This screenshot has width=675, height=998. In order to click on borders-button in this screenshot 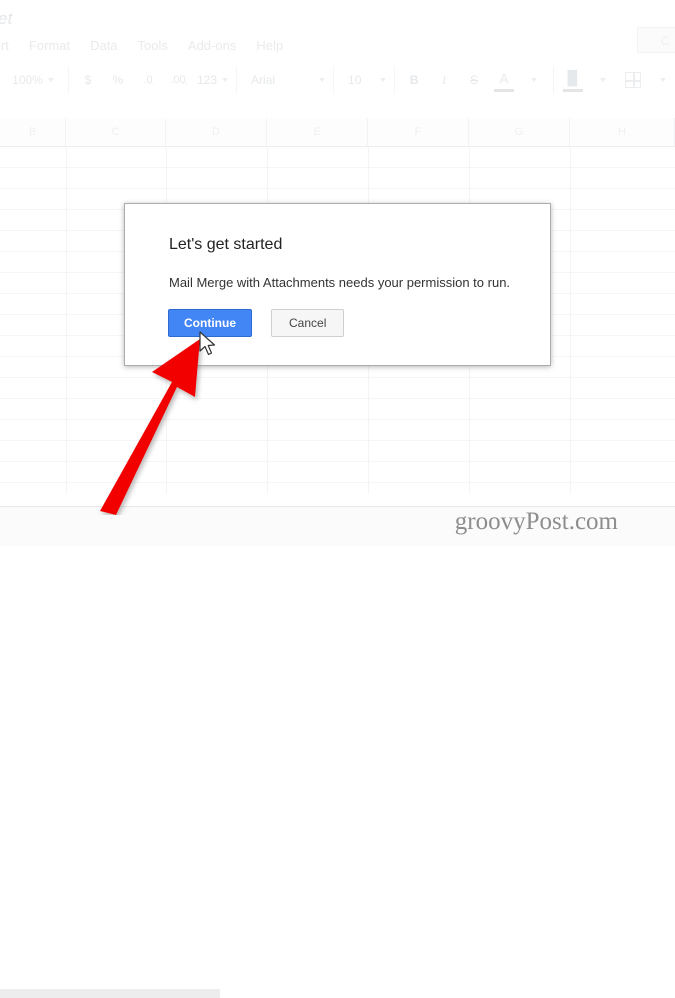, I will do `click(633, 80)`.